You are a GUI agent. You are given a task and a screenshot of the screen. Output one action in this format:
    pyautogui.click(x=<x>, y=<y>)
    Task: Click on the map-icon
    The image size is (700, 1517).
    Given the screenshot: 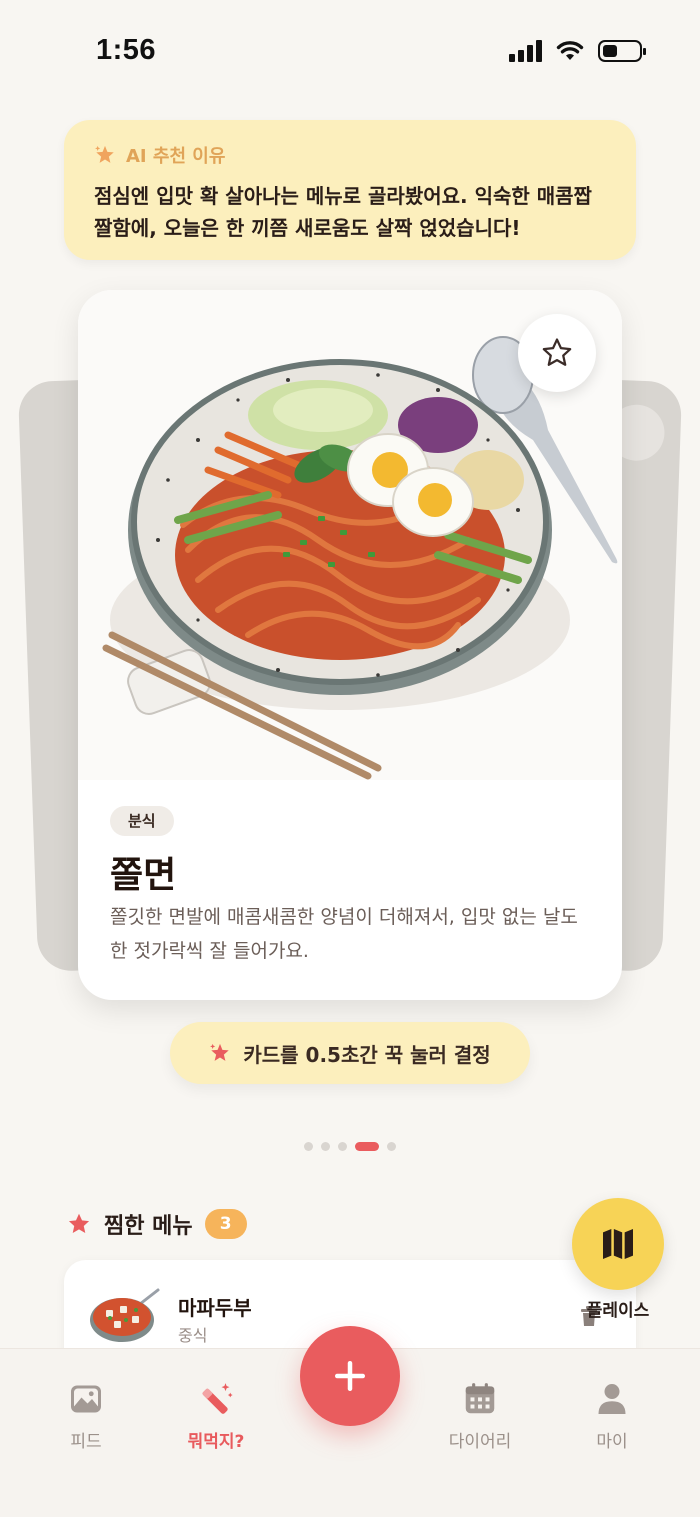 What is the action you would take?
    pyautogui.click(x=618, y=1244)
    